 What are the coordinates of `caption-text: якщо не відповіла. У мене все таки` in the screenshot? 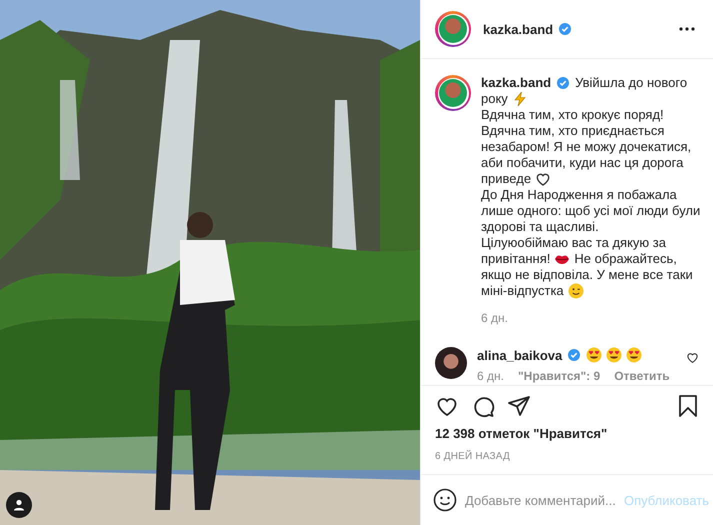 It's located at (587, 275).